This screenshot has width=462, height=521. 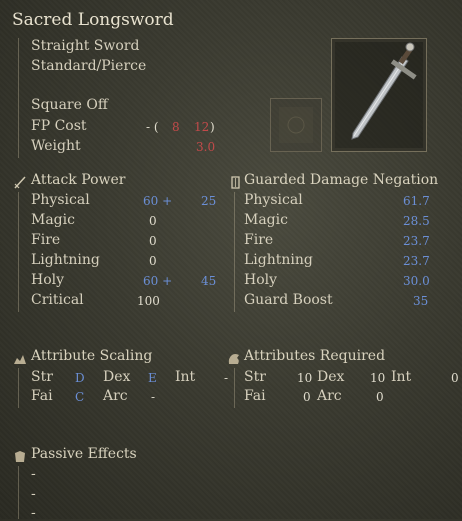 What do you see at coordinates (255, 396) in the screenshot?
I see `required-fai-label: Fai` at bounding box center [255, 396].